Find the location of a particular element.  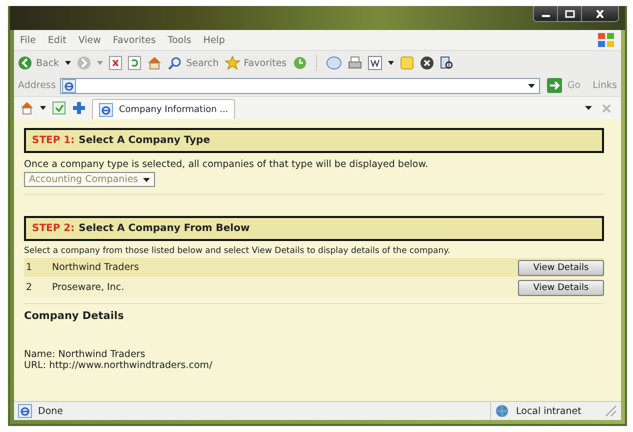

menu-item: Edit is located at coordinates (57, 40).